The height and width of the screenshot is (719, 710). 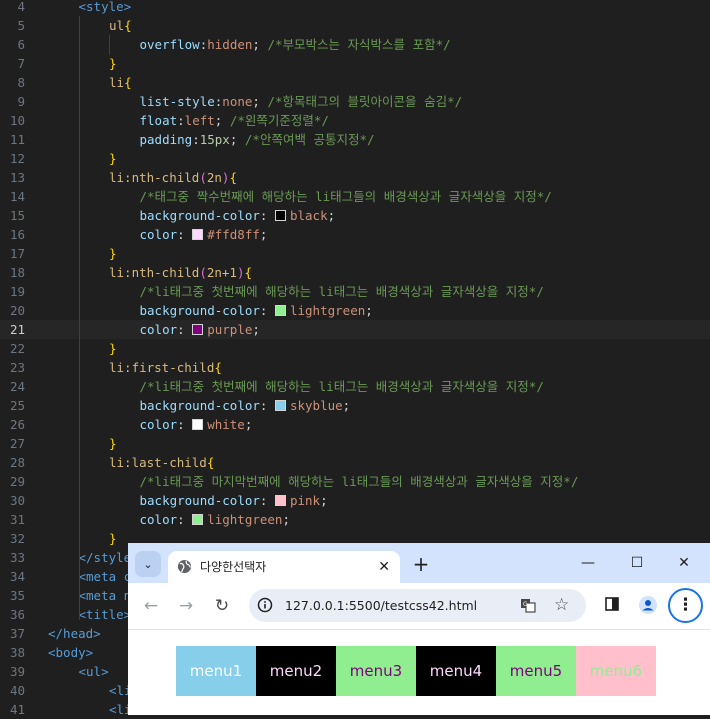 What do you see at coordinates (355, 462) in the screenshot?
I see `code-line: 28 li:last-child{` at bounding box center [355, 462].